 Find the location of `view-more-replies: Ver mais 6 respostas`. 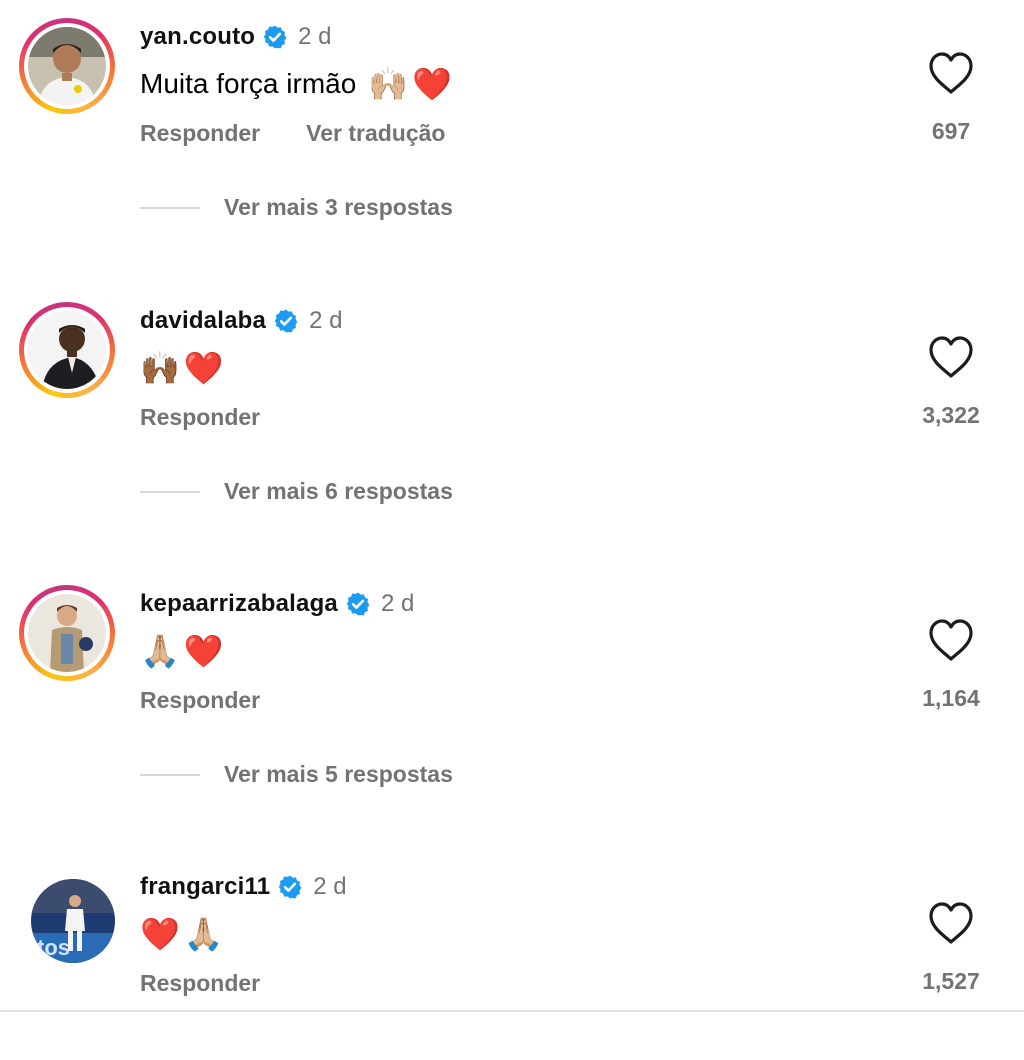

view-more-replies: Ver mais 6 respostas is located at coordinates (296, 491).